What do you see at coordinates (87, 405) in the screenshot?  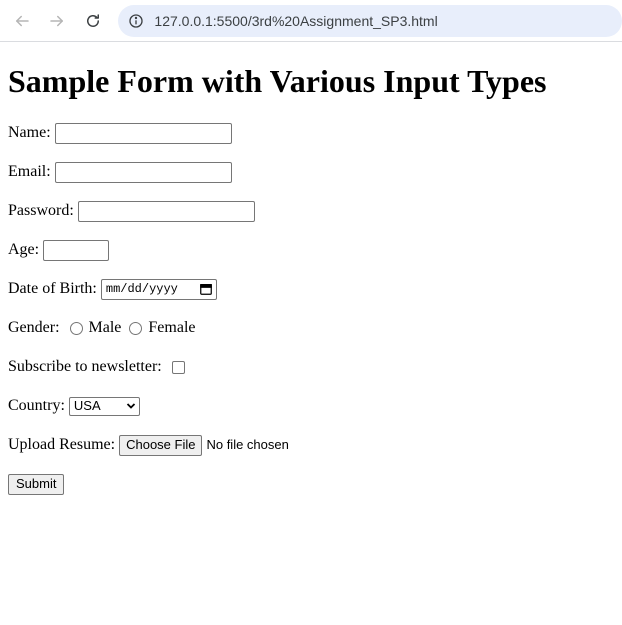 I see `country-selected-value: USA` at bounding box center [87, 405].